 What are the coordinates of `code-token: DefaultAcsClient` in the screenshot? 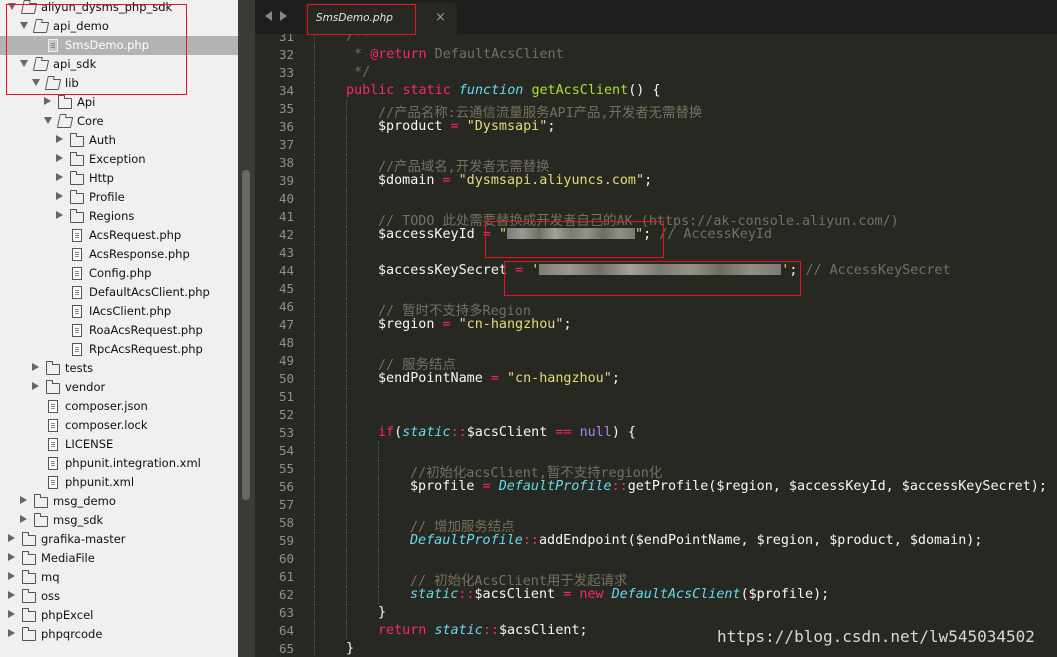 It's located at (495, 54).